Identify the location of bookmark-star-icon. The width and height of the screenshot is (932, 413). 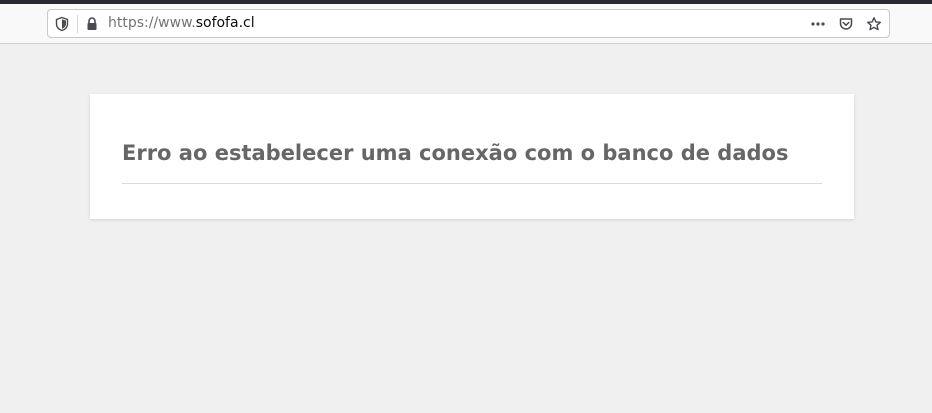
(874, 24).